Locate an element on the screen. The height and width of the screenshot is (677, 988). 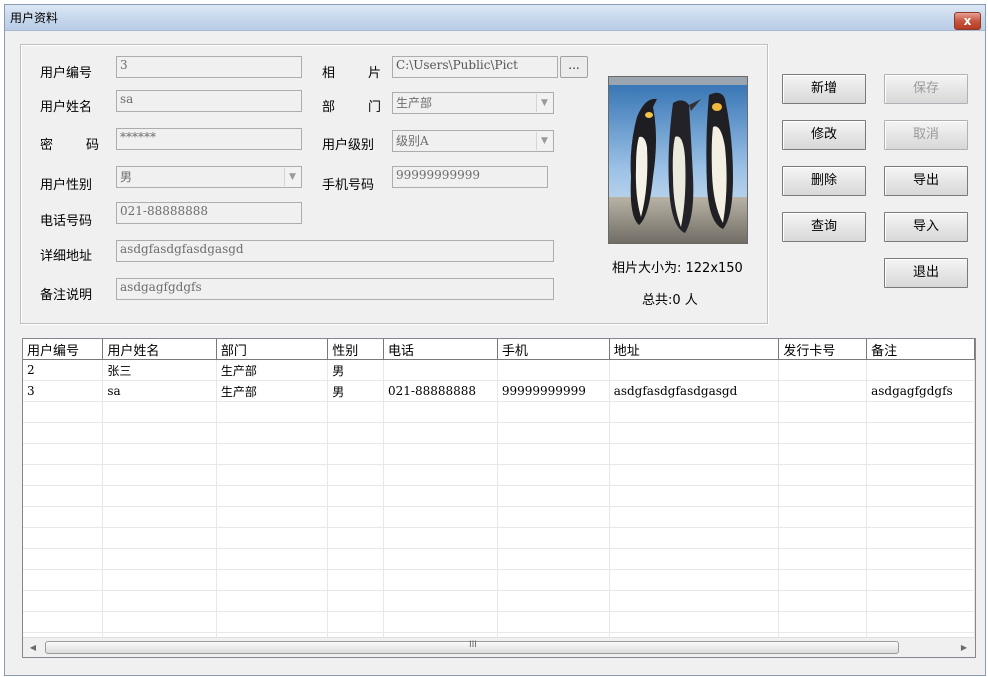
col-header-card-no: 发行卡号 is located at coordinates (823, 349).